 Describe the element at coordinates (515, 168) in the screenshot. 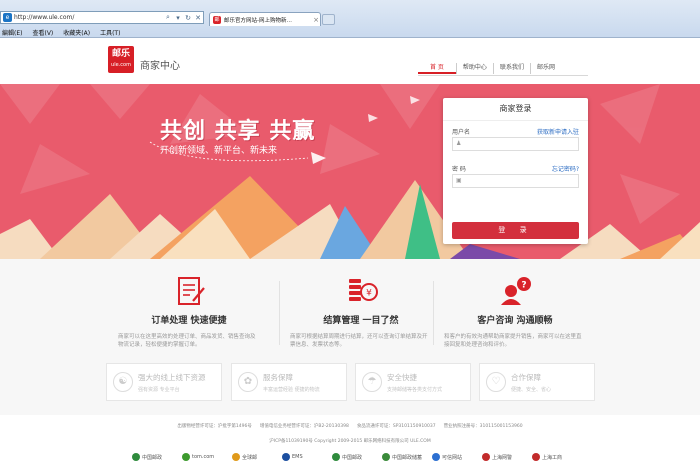

I see `password-row: 密 码 忘记密码?` at that location.